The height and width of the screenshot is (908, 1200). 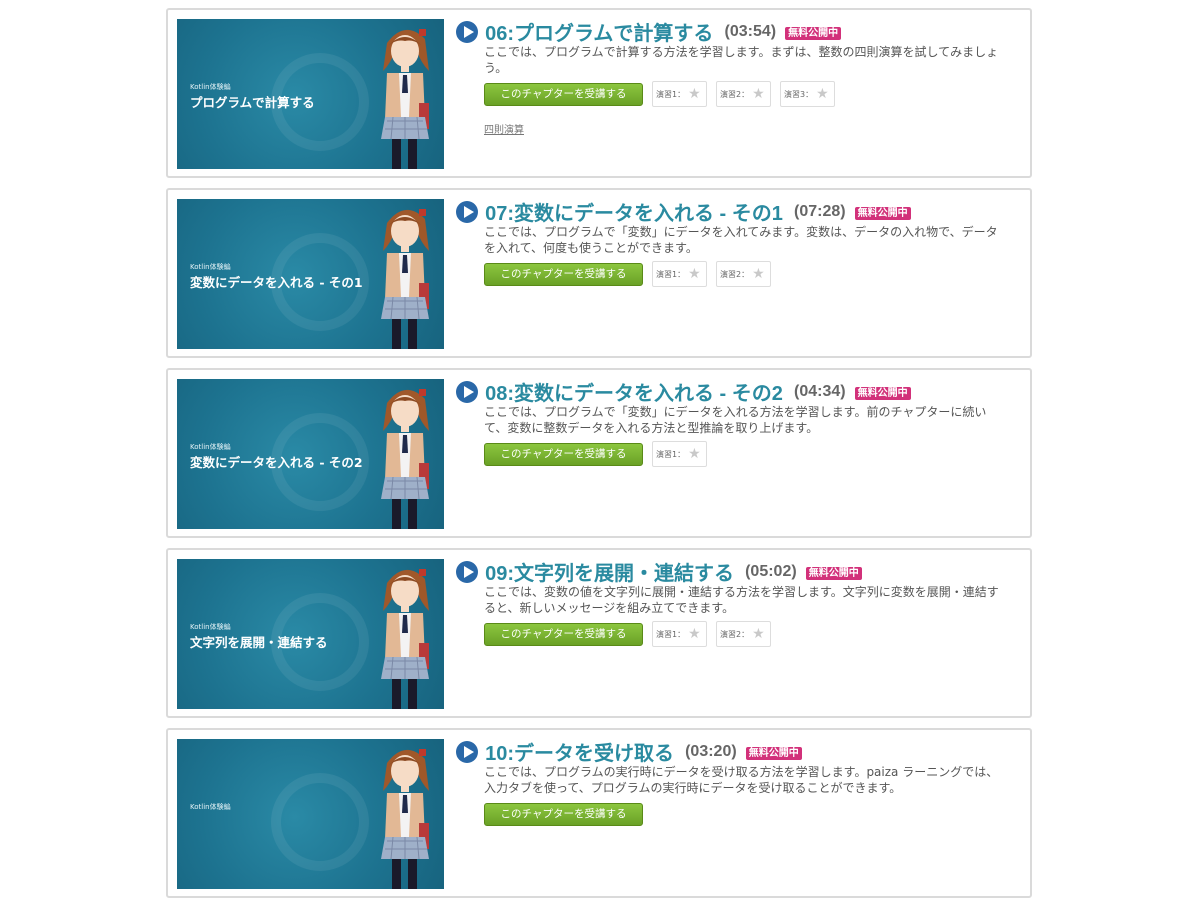 I want to click on chapter-thumbnail: Kotlin体験編 変数にデータを入れる - その1, so click(x=310, y=274).